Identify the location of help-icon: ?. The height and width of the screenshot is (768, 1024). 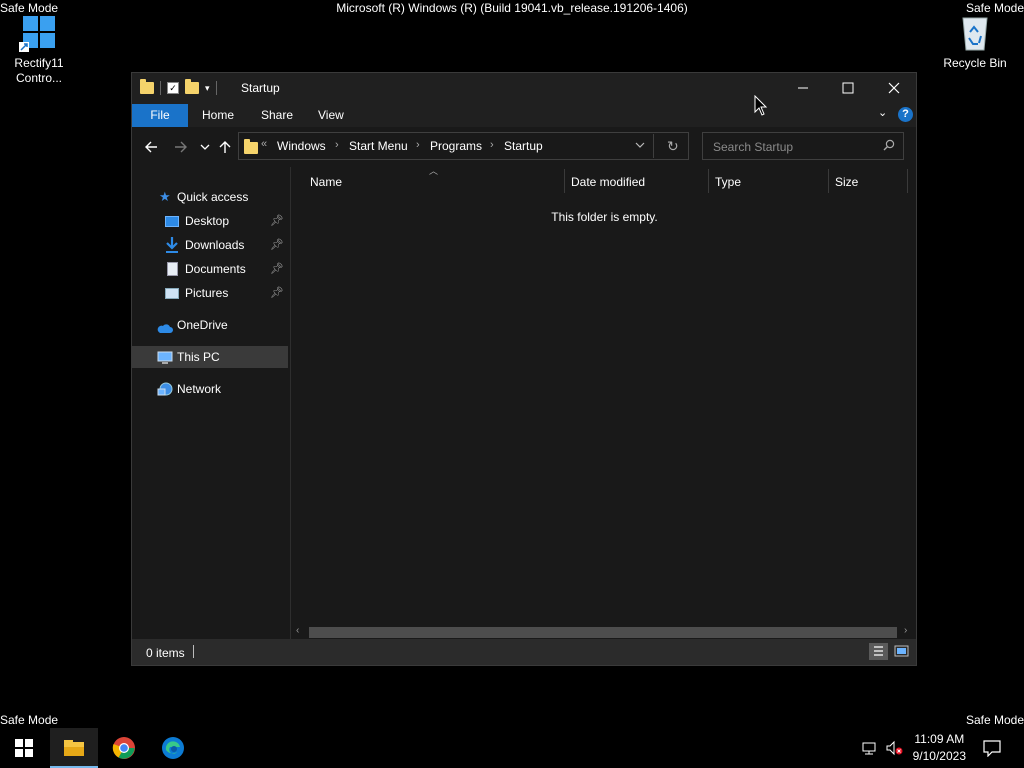
(905, 114).